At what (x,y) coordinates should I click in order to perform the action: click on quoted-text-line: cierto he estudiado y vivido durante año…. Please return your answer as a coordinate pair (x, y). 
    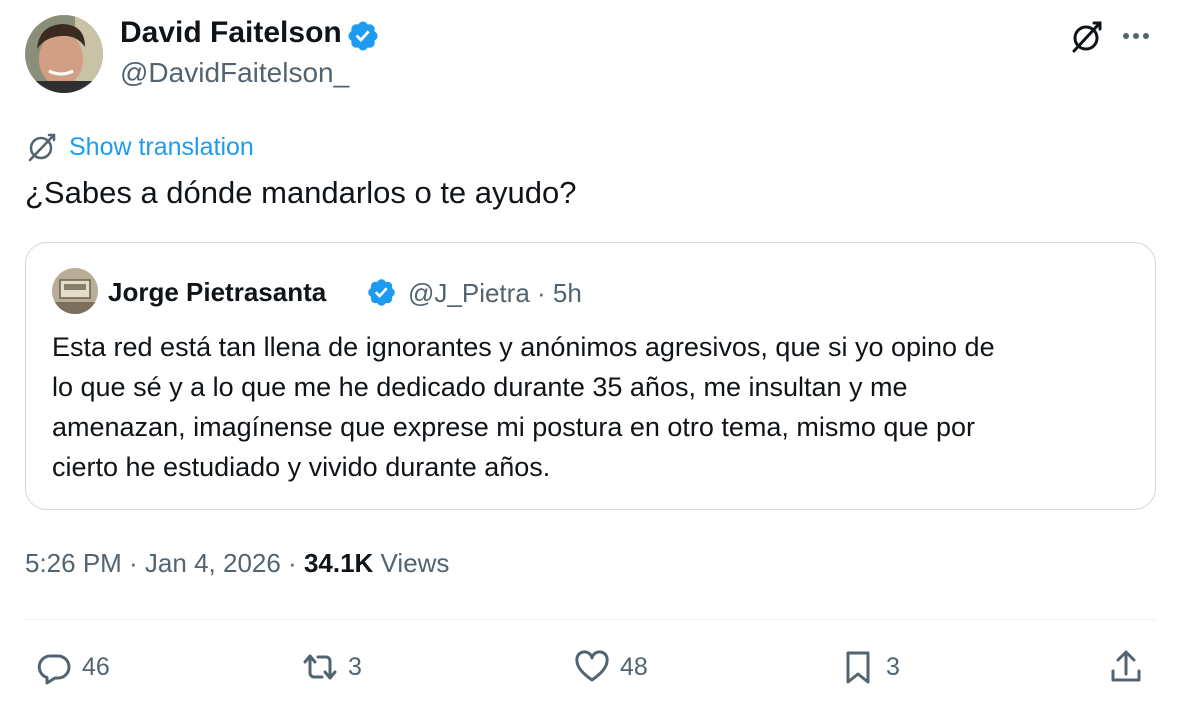
    Looking at the image, I should click on (301, 467).